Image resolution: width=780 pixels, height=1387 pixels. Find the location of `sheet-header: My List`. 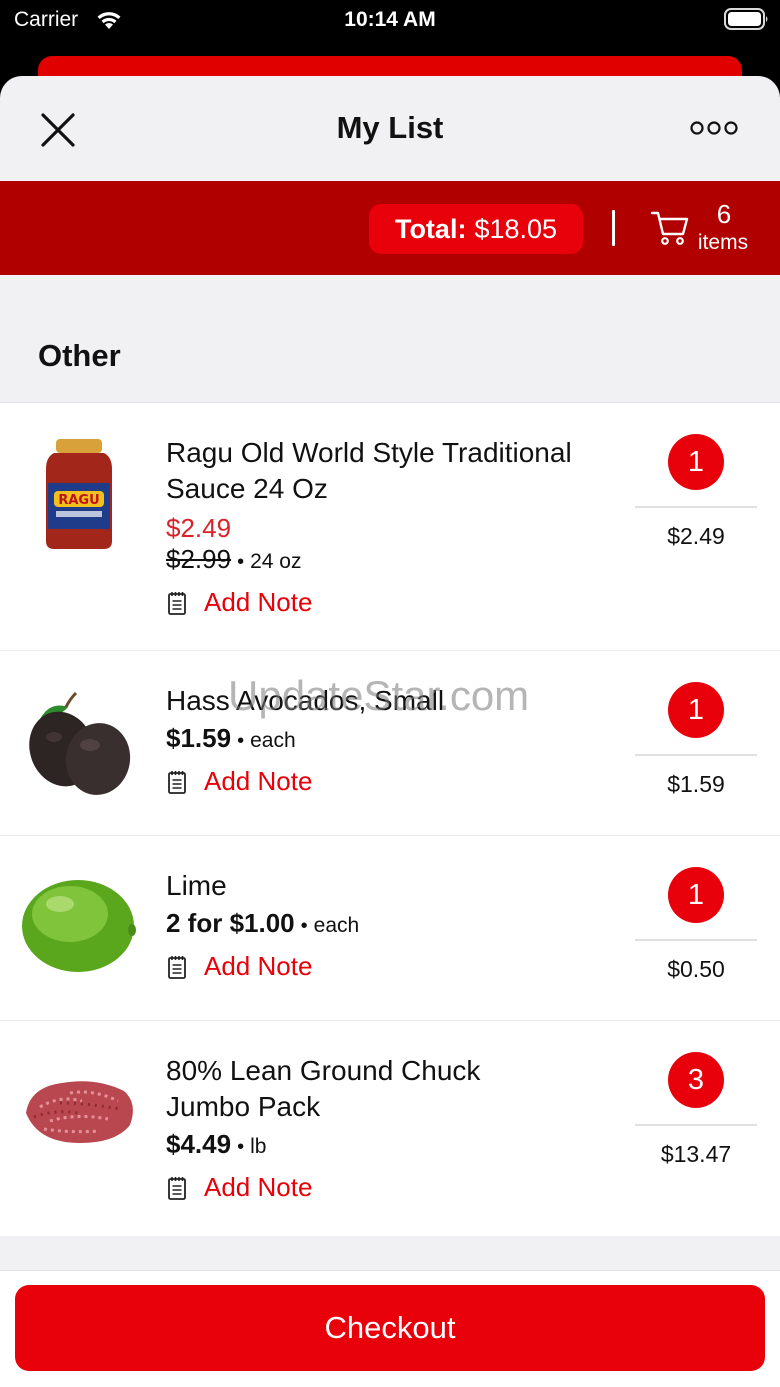

sheet-header: My List is located at coordinates (390, 128).